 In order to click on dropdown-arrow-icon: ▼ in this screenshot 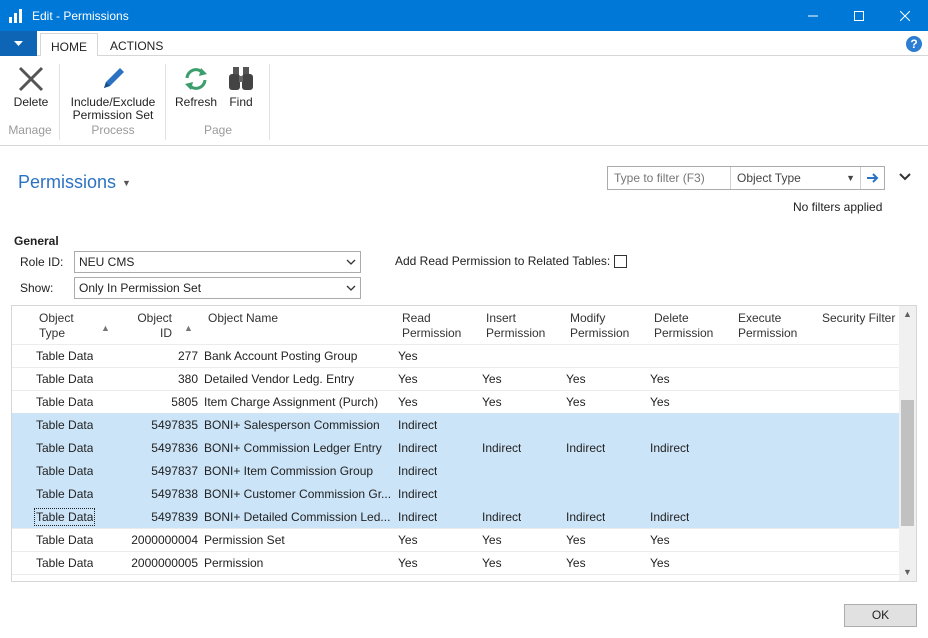, I will do `click(850, 178)`.